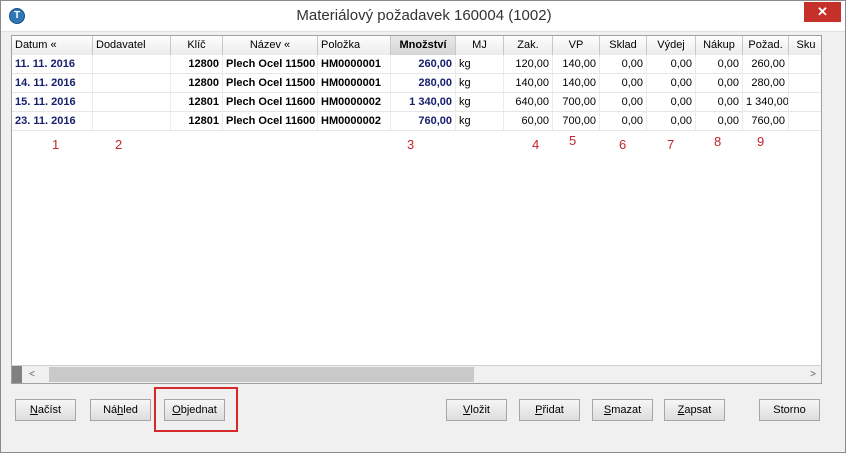  I want to click on storno-button: Storno, so click(789, 410).